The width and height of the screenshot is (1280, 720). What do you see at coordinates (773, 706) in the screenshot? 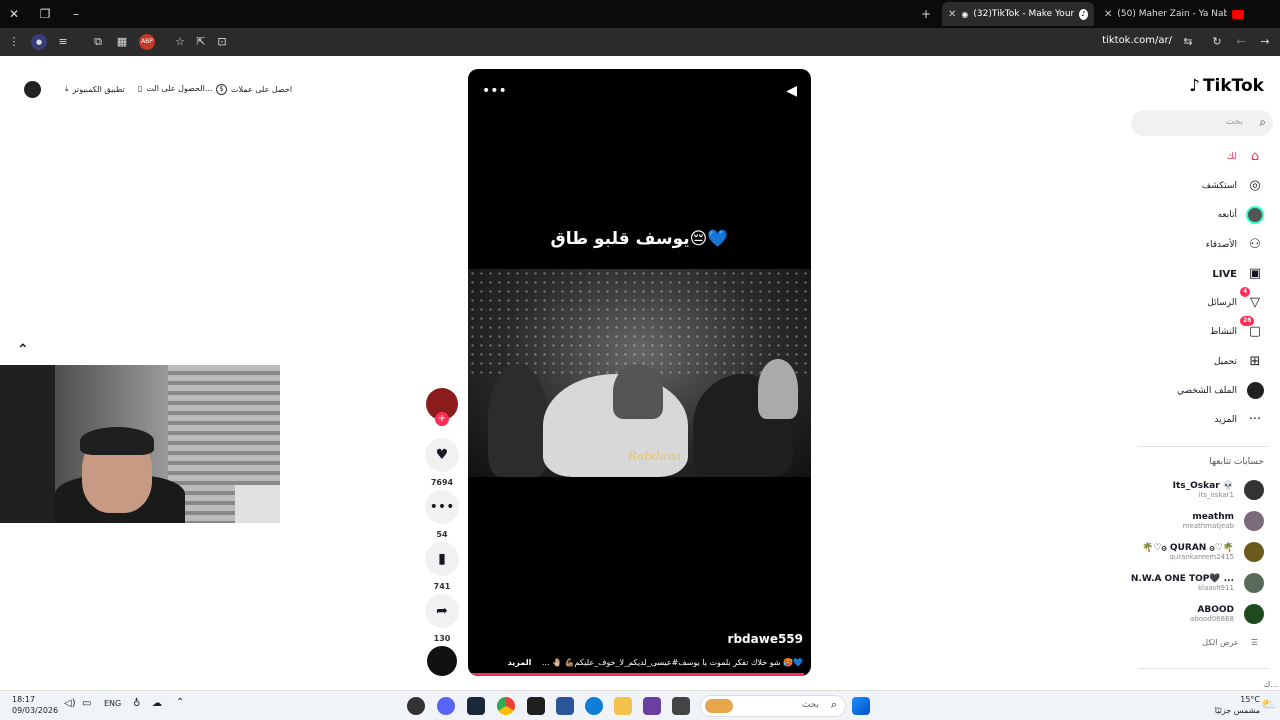
I see `taskbar-search: بحث ⌕` at bounding box center [773, 706].